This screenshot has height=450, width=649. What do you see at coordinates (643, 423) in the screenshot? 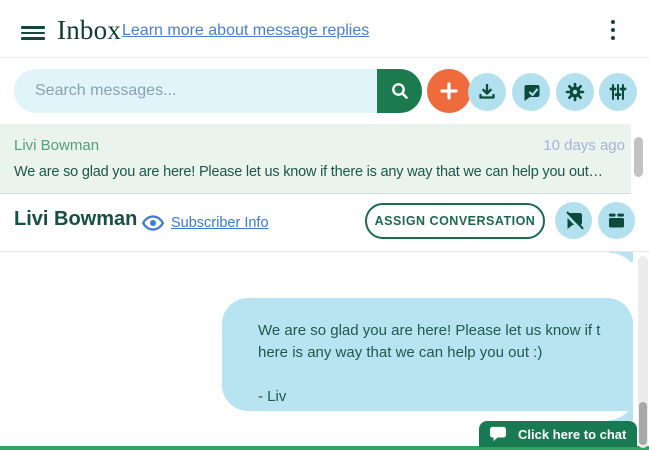
I see `chat-scrollbar-thumb` at bounding box center [643, 423].